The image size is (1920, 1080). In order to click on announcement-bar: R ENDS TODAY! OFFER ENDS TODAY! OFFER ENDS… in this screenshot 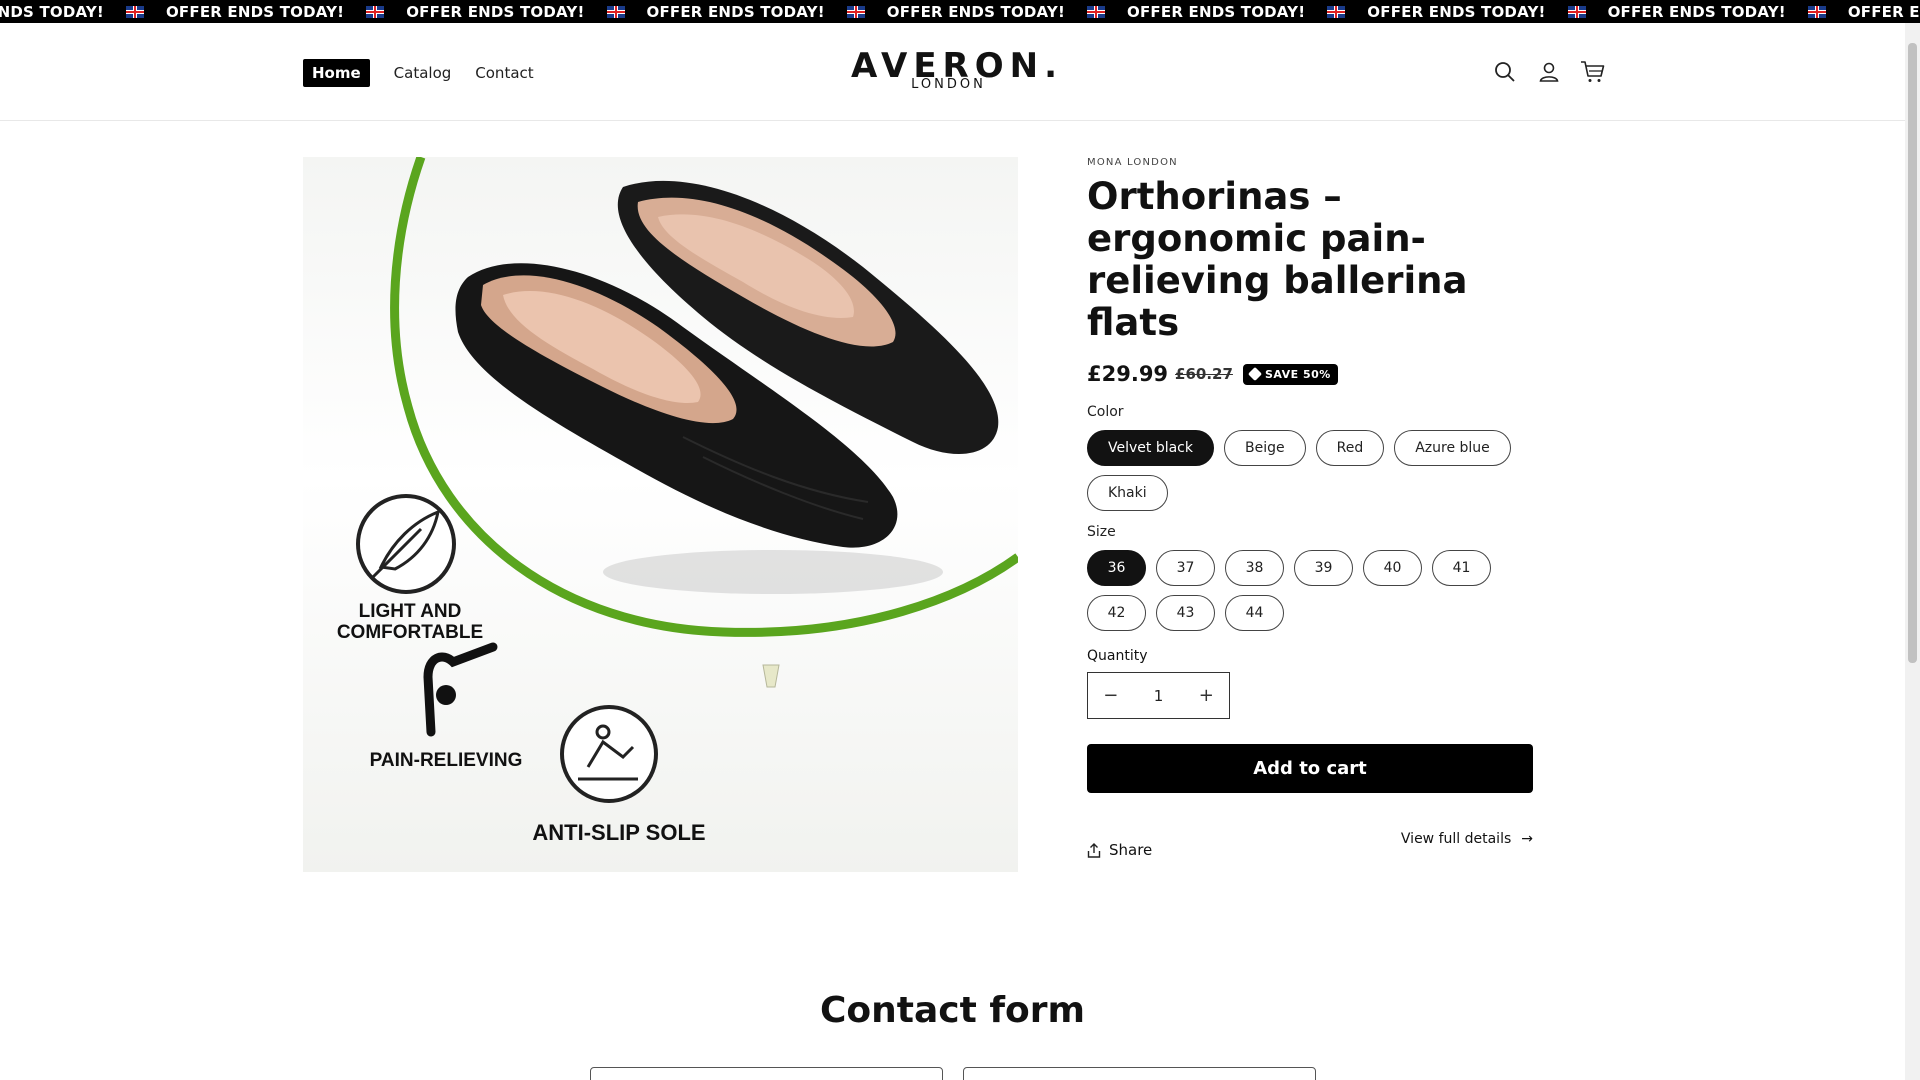, I will do `click(960, 11)`.